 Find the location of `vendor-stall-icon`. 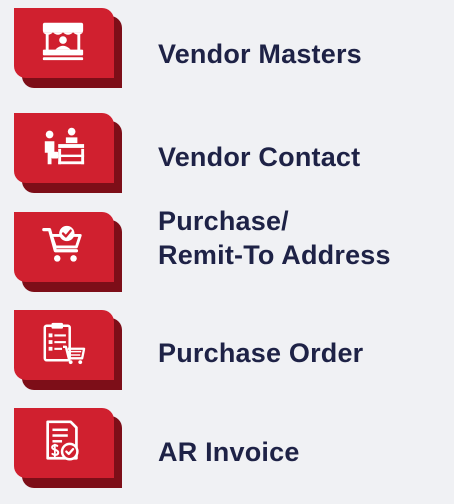

vendor-stall-icon is located at coordinates (63, 41).